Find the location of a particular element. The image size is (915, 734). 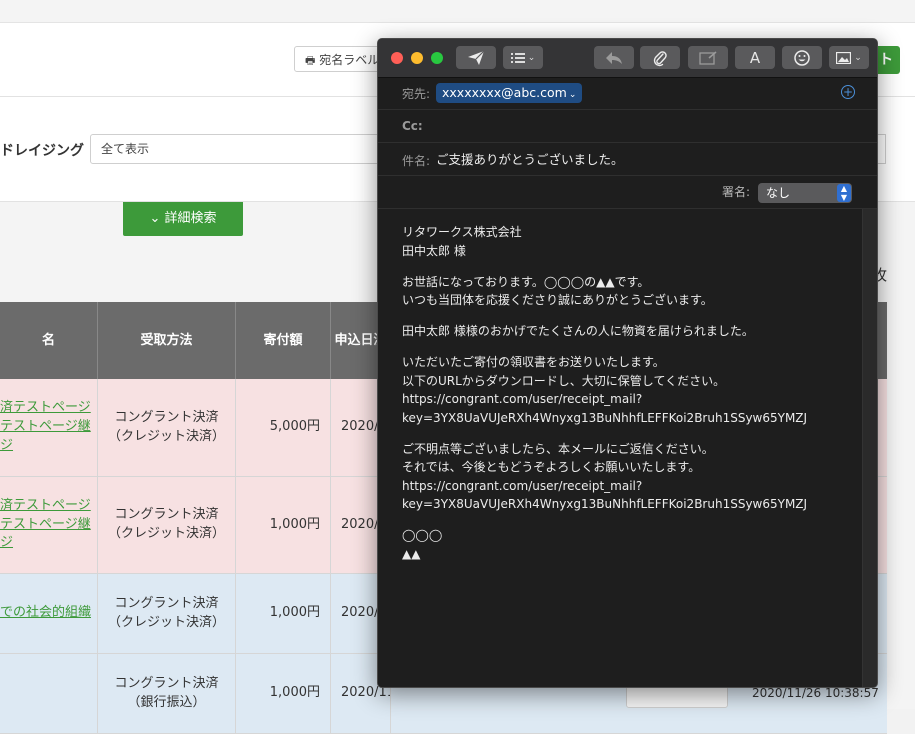

send-button is located at coordinates (476, 57).